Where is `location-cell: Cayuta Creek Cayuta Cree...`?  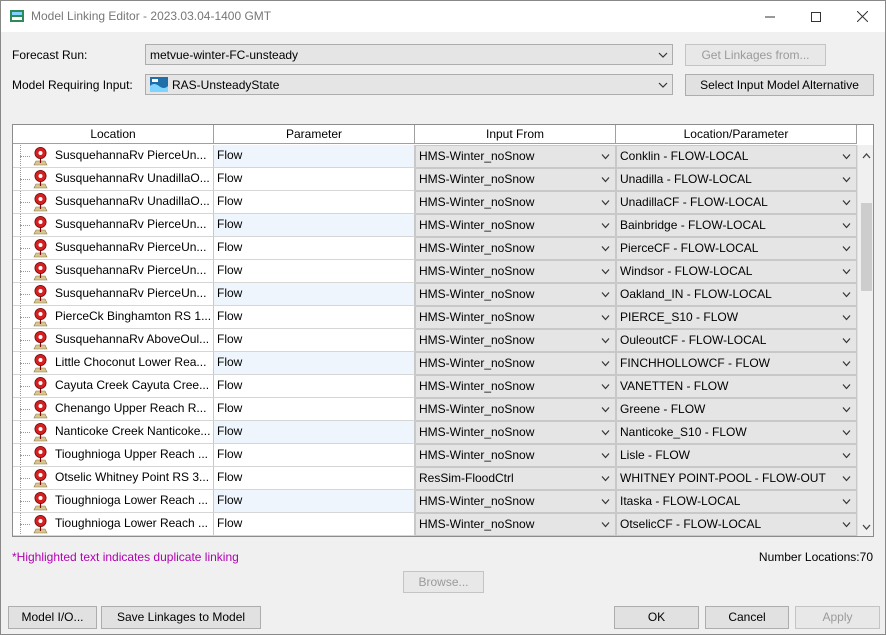 location-cell: Cayuta Creek Cayuta Cree... is located at coordinates (113, 386).